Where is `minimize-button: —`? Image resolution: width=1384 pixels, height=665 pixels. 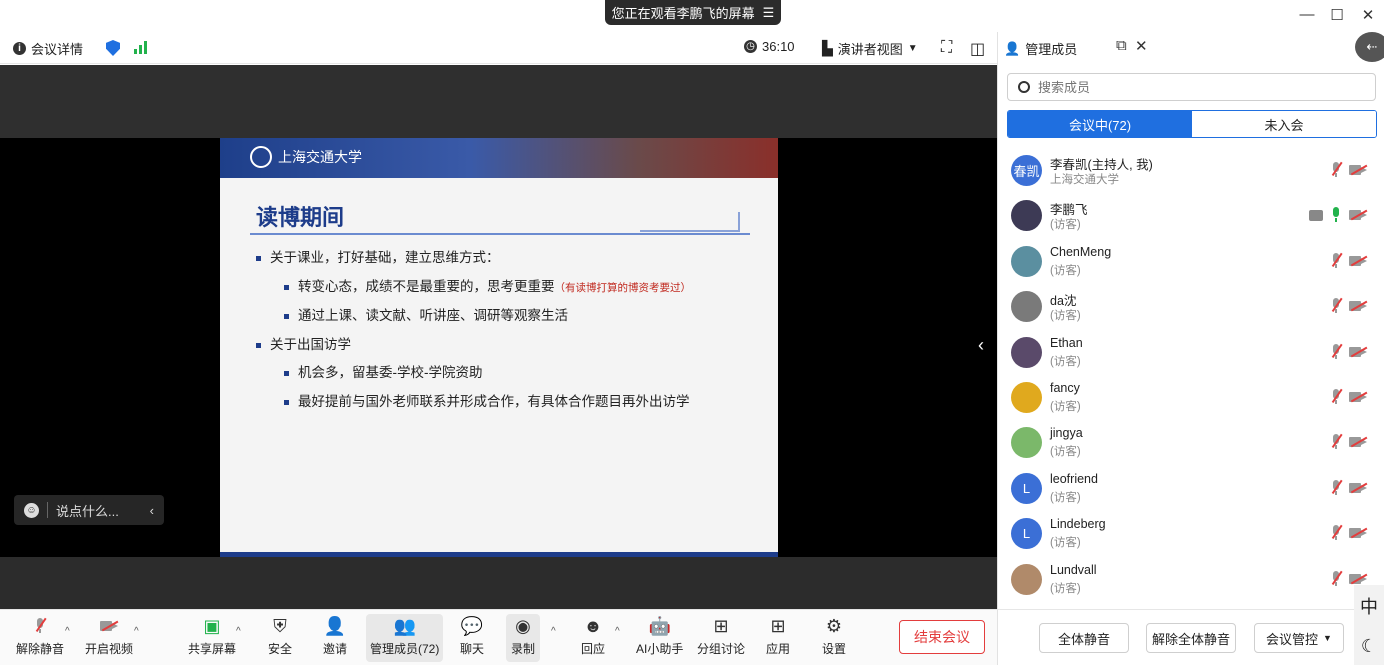
minimize-button: — is located at coordinates (1307, 14).